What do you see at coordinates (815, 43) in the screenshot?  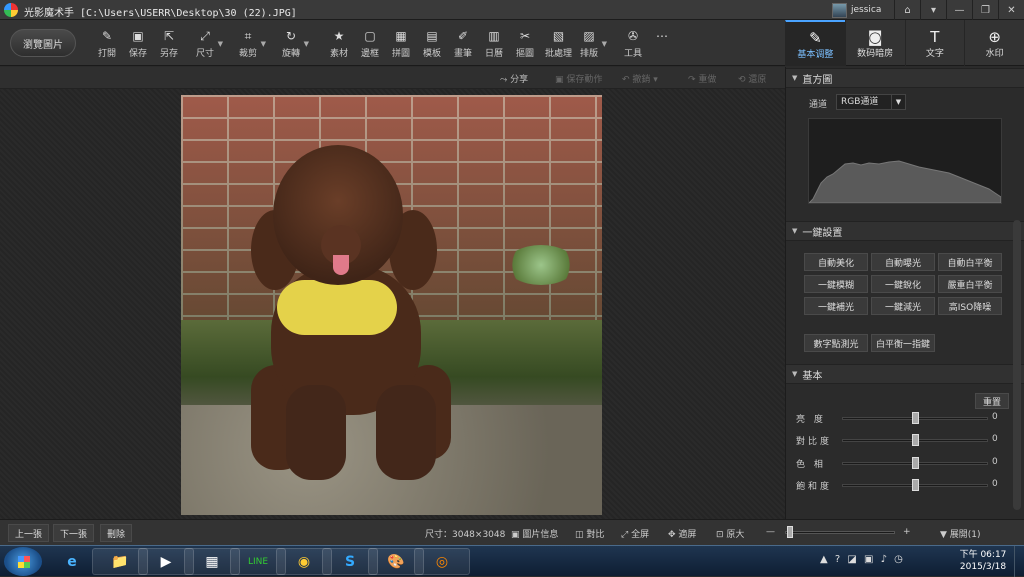 I see `tab-basic-adjust: ✎ 基本调整` at bounding box center [815, 43].